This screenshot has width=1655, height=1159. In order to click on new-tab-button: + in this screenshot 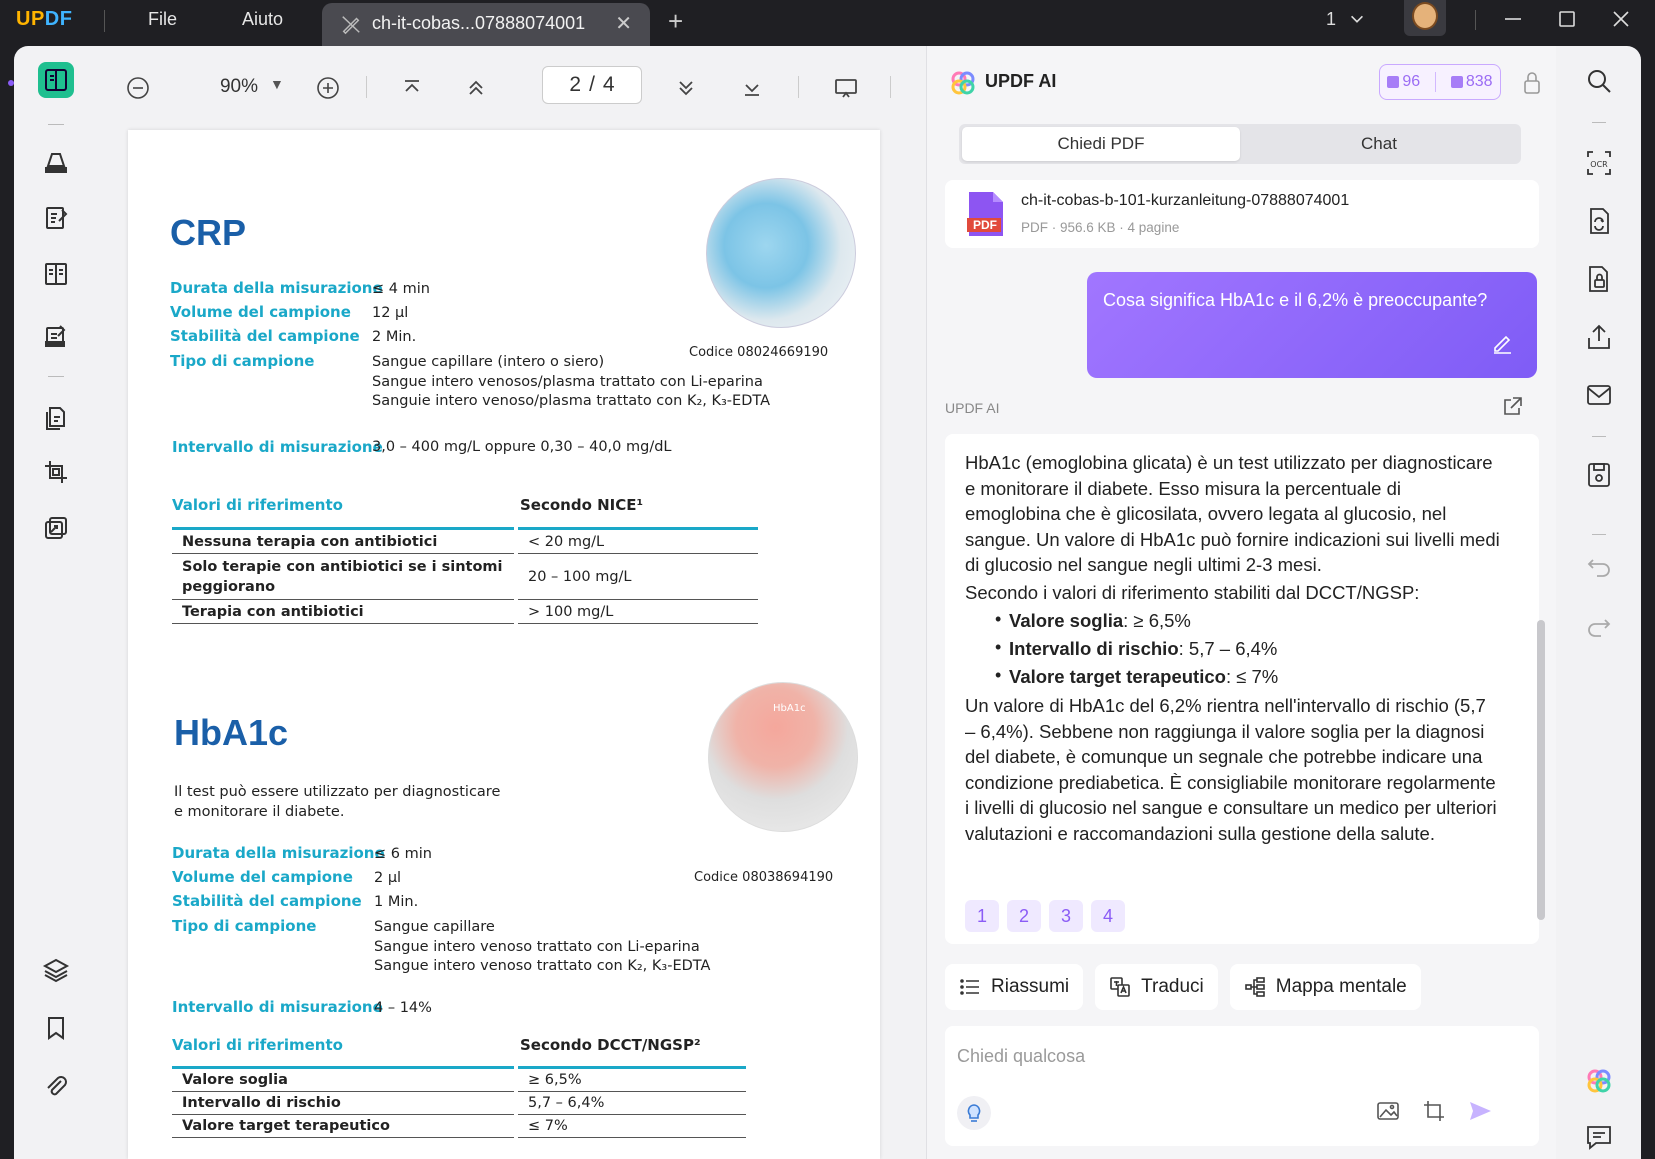, I will do `click(675, 21)`.